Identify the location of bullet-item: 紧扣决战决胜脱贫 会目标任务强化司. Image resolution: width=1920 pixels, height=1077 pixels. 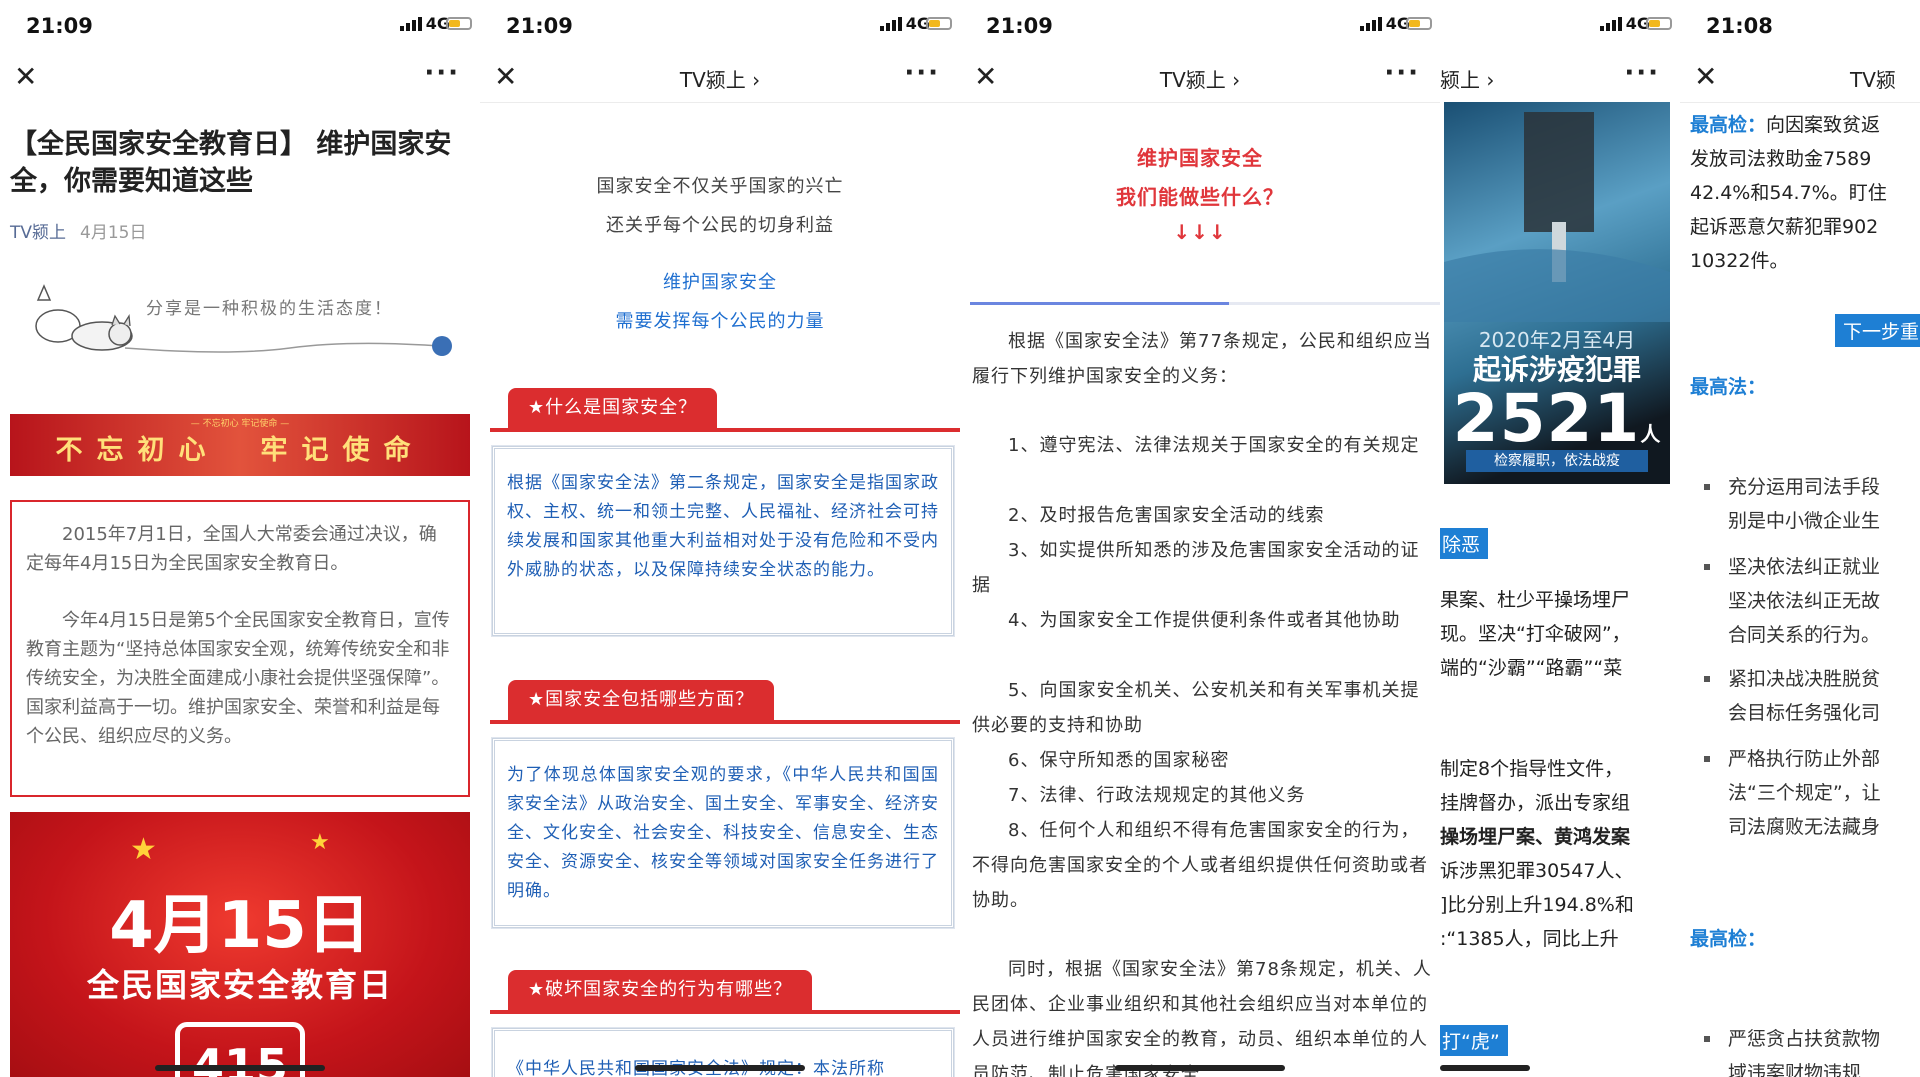
(1792, 696).